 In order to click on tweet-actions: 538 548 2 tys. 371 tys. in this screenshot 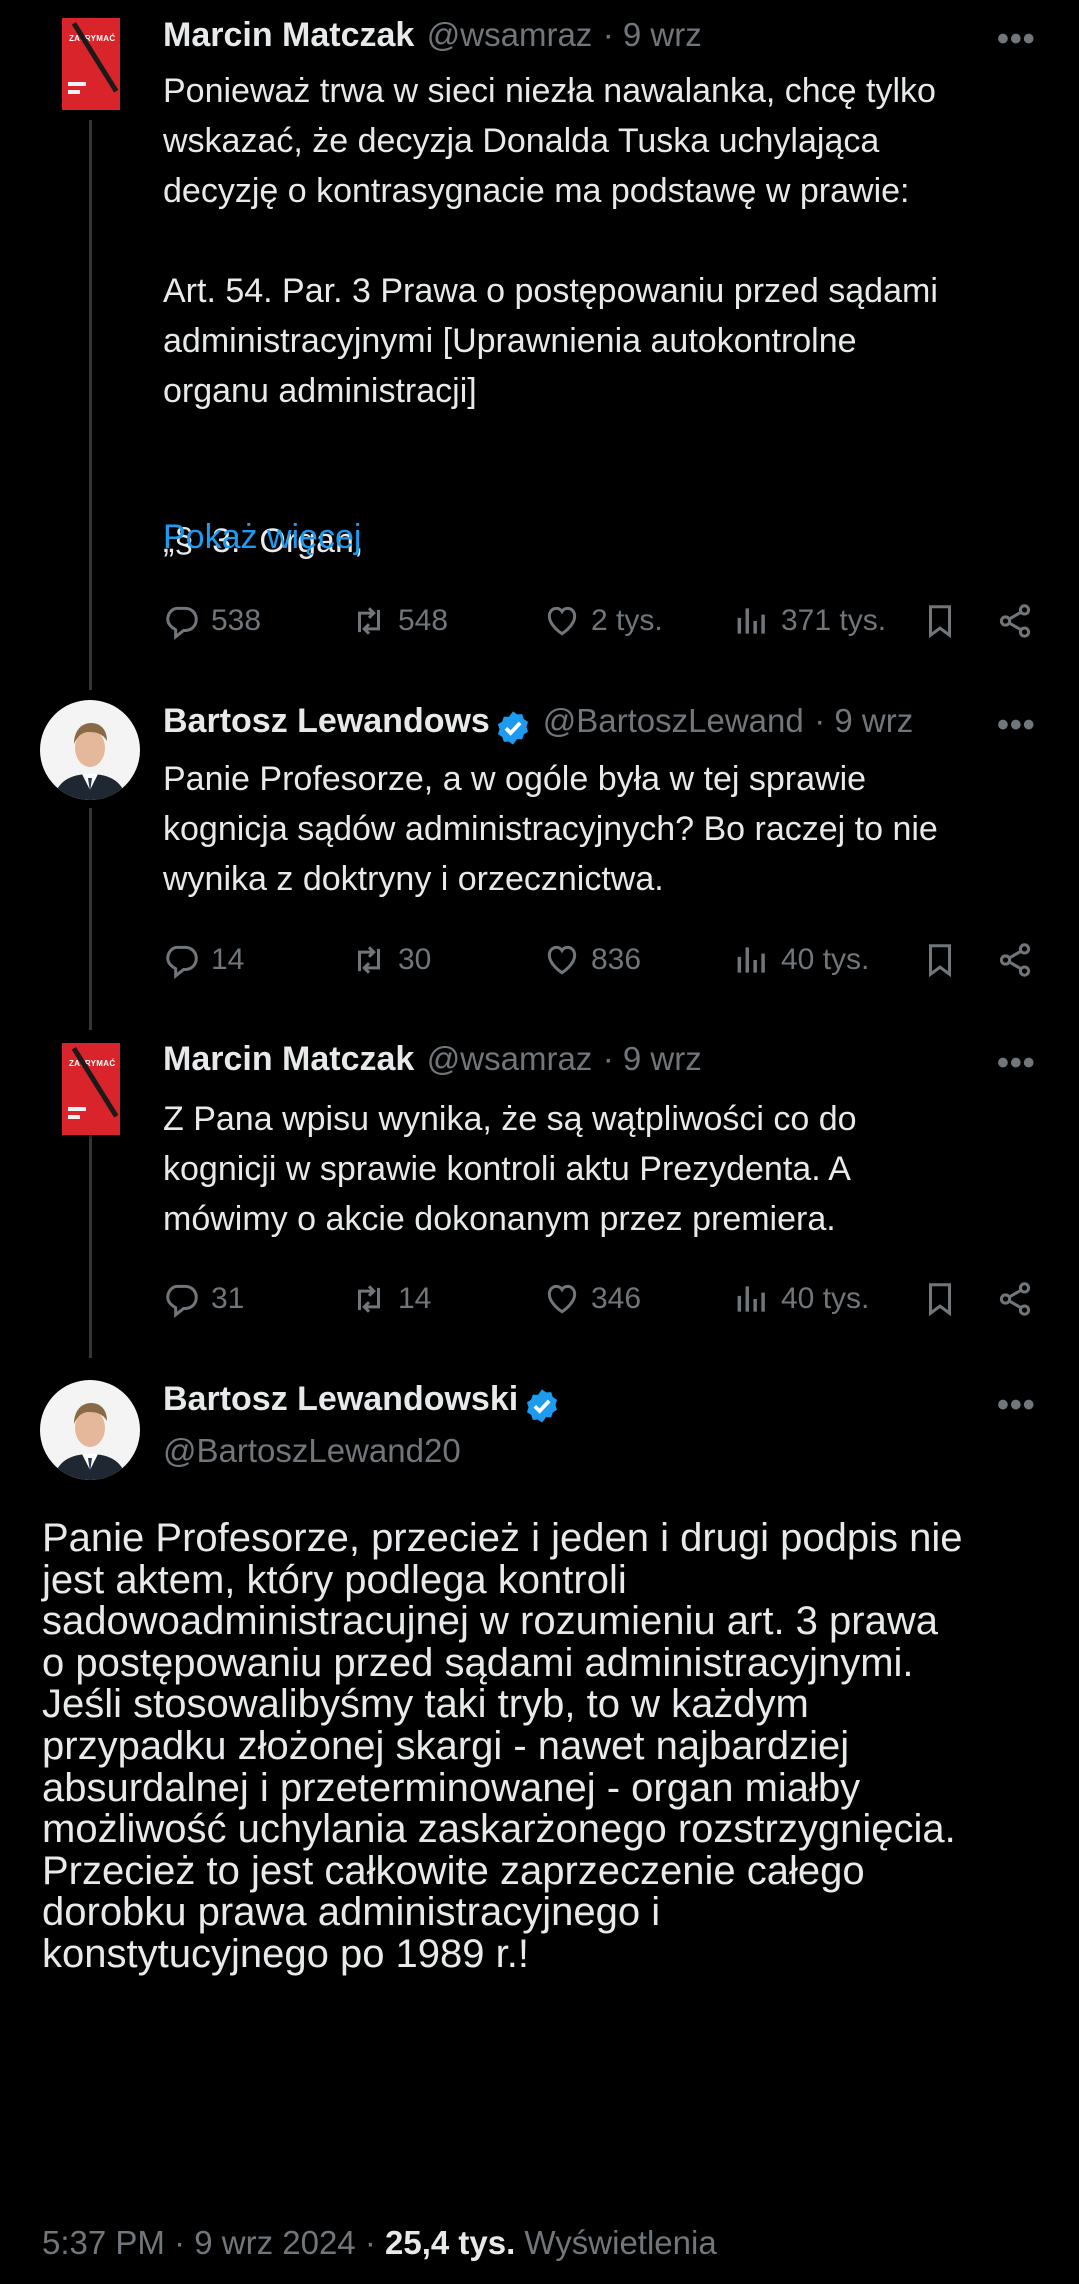, I will do `click(603, 621)`.